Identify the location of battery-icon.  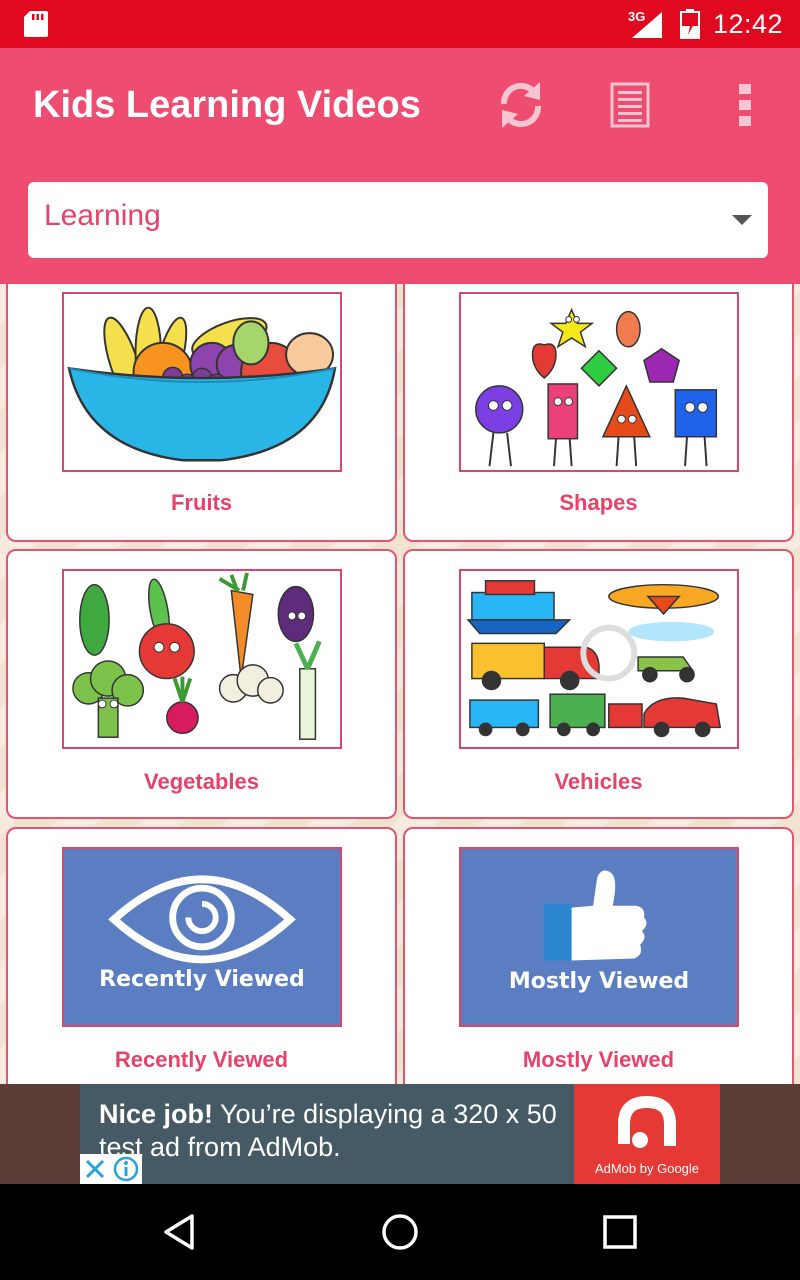
(690, 24).